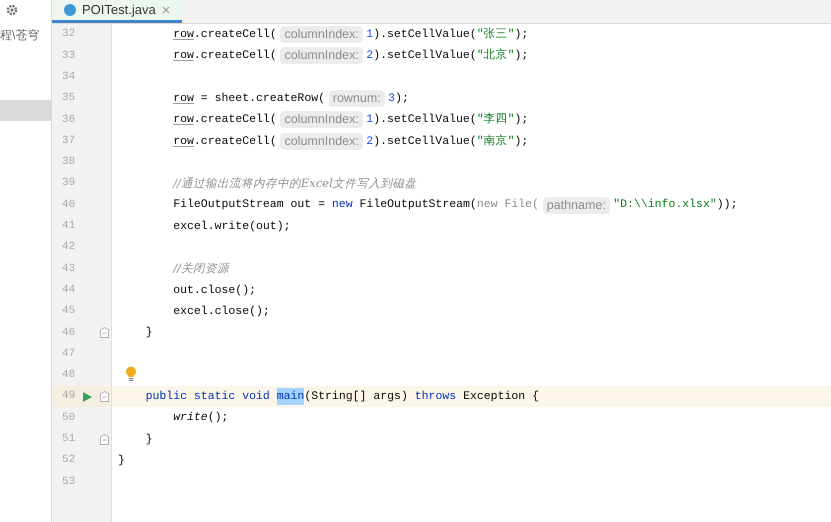 Image resolution: width=831 pixels, height=522 pixels. I want to click on tab-title: POITest.java, so click(119, 10).